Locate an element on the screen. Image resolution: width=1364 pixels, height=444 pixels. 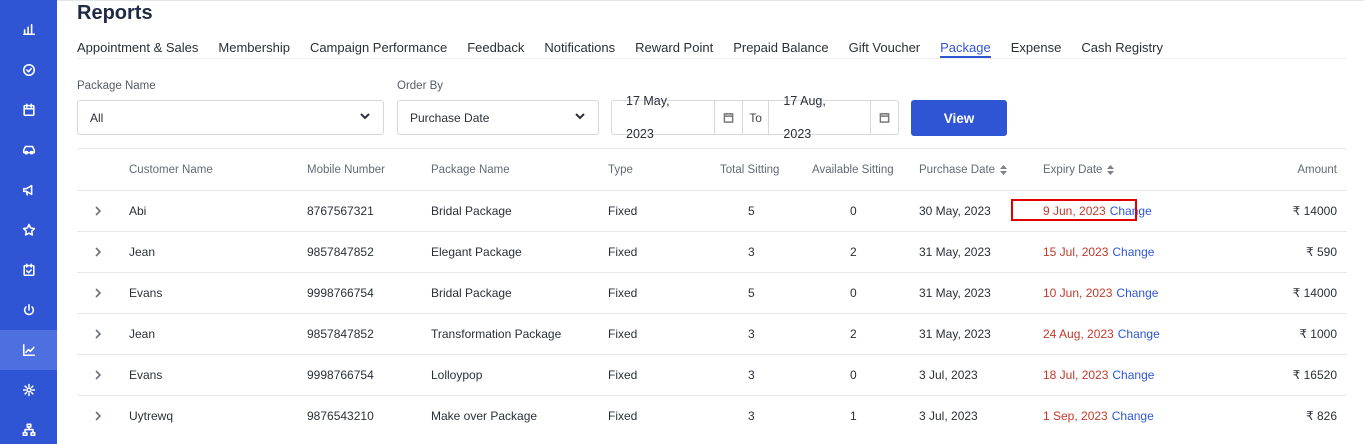
sidebar-item-appointments is located at coordinates (28, 270).